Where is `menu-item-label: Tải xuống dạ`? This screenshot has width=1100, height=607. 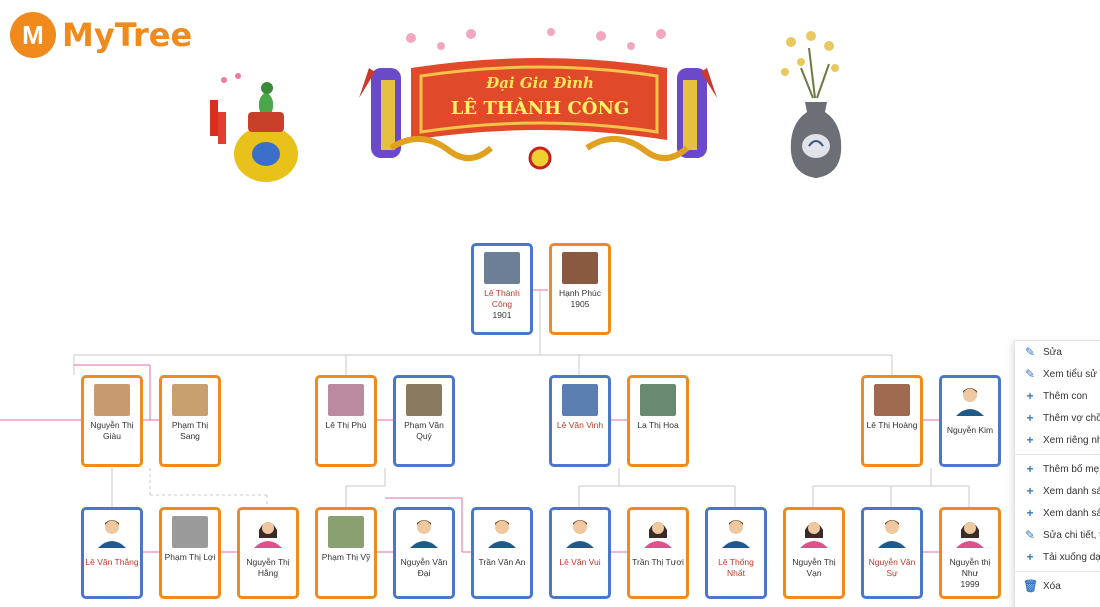 menu-item-label: Tải xuống dạ is located at coordinates (1071, 557).